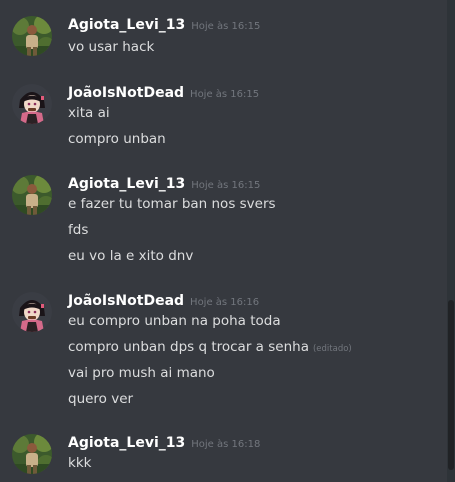 The image size is (455, 482). What do you see at coordinates (451, 241) in the screenshot?
I see `scrollbar` at bounding box center [451, 241].